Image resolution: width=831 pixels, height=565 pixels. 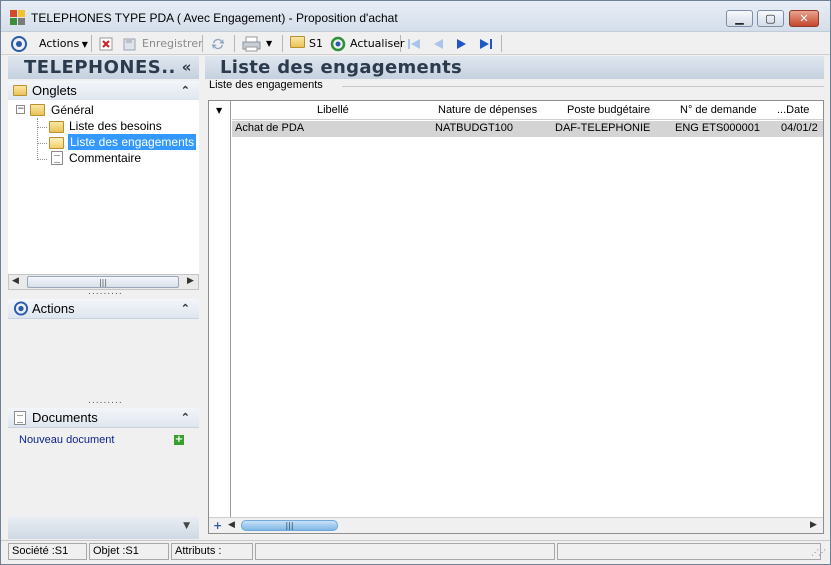 What do you see at coordinates (103, 528) in the screenshot?
I see `left-panel-footer: ▼` at bounding box center [103, 528].